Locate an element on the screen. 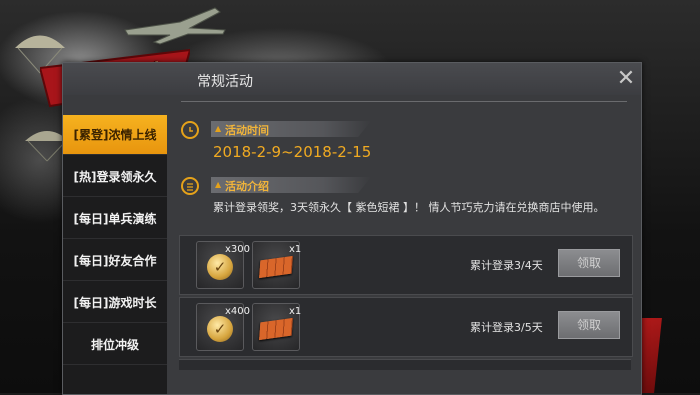 This screenshot has height=395, width=700. coin-item-slot: ✓ x300 is located at coordinates (223, 265).